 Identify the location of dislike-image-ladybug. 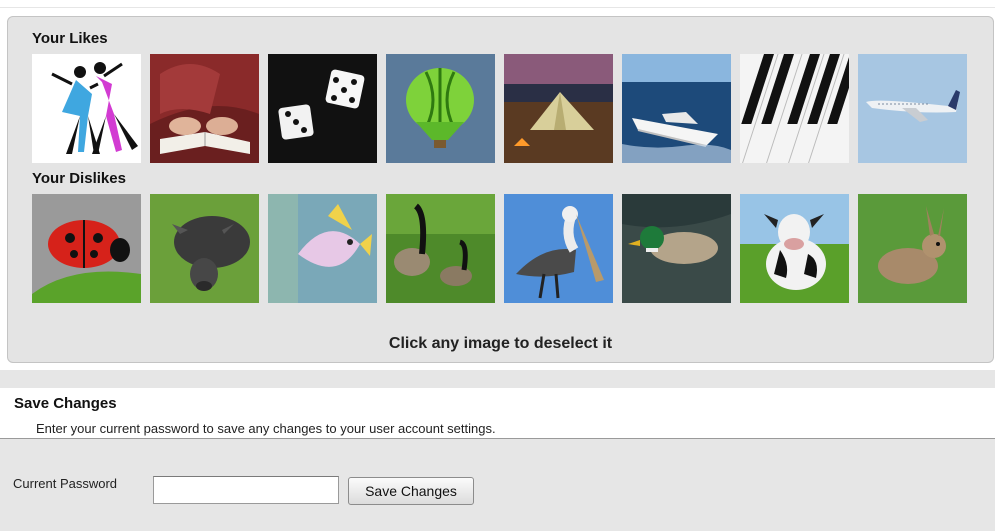
(86, 248).